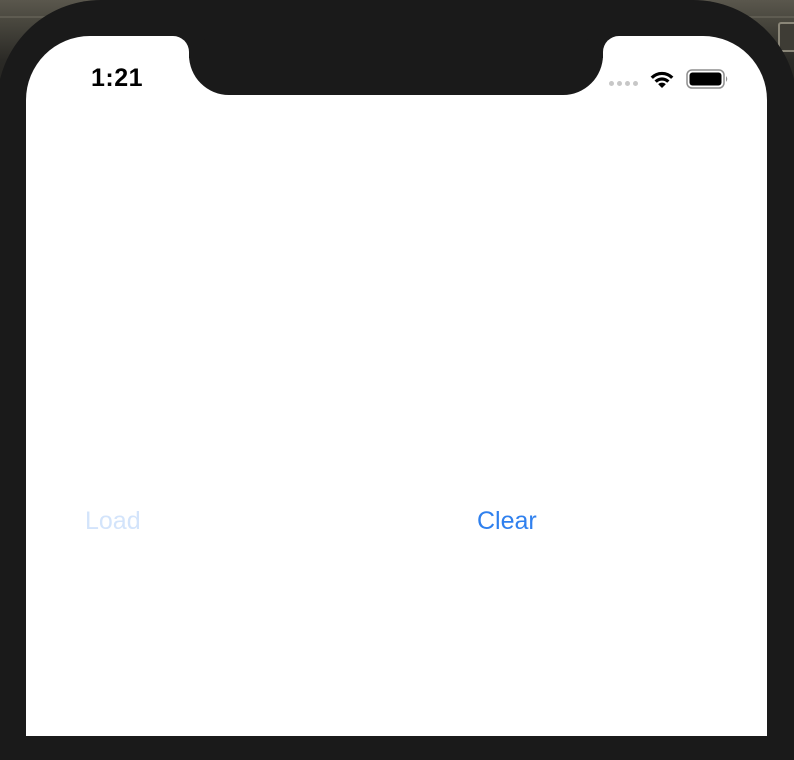 This screenshot has width=794, height=760. What do you see at coordinates (113, 521) in the screenshot?
I see `load-button: Load` at bounding box center [113, 521].